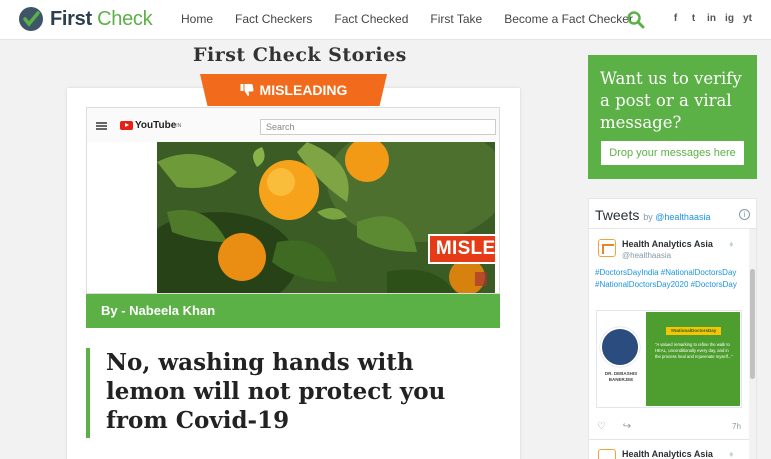  Describe the element at coordinates (620, 347) in the screenshot. I see `doctor-photo` at that location.